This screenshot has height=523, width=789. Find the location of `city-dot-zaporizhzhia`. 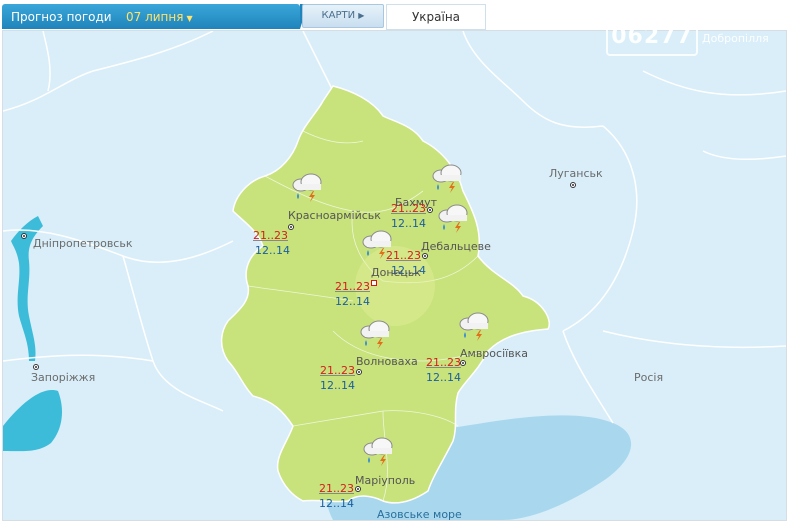

city-dot-zaporizhzhia is located at coordinates (36, 367).